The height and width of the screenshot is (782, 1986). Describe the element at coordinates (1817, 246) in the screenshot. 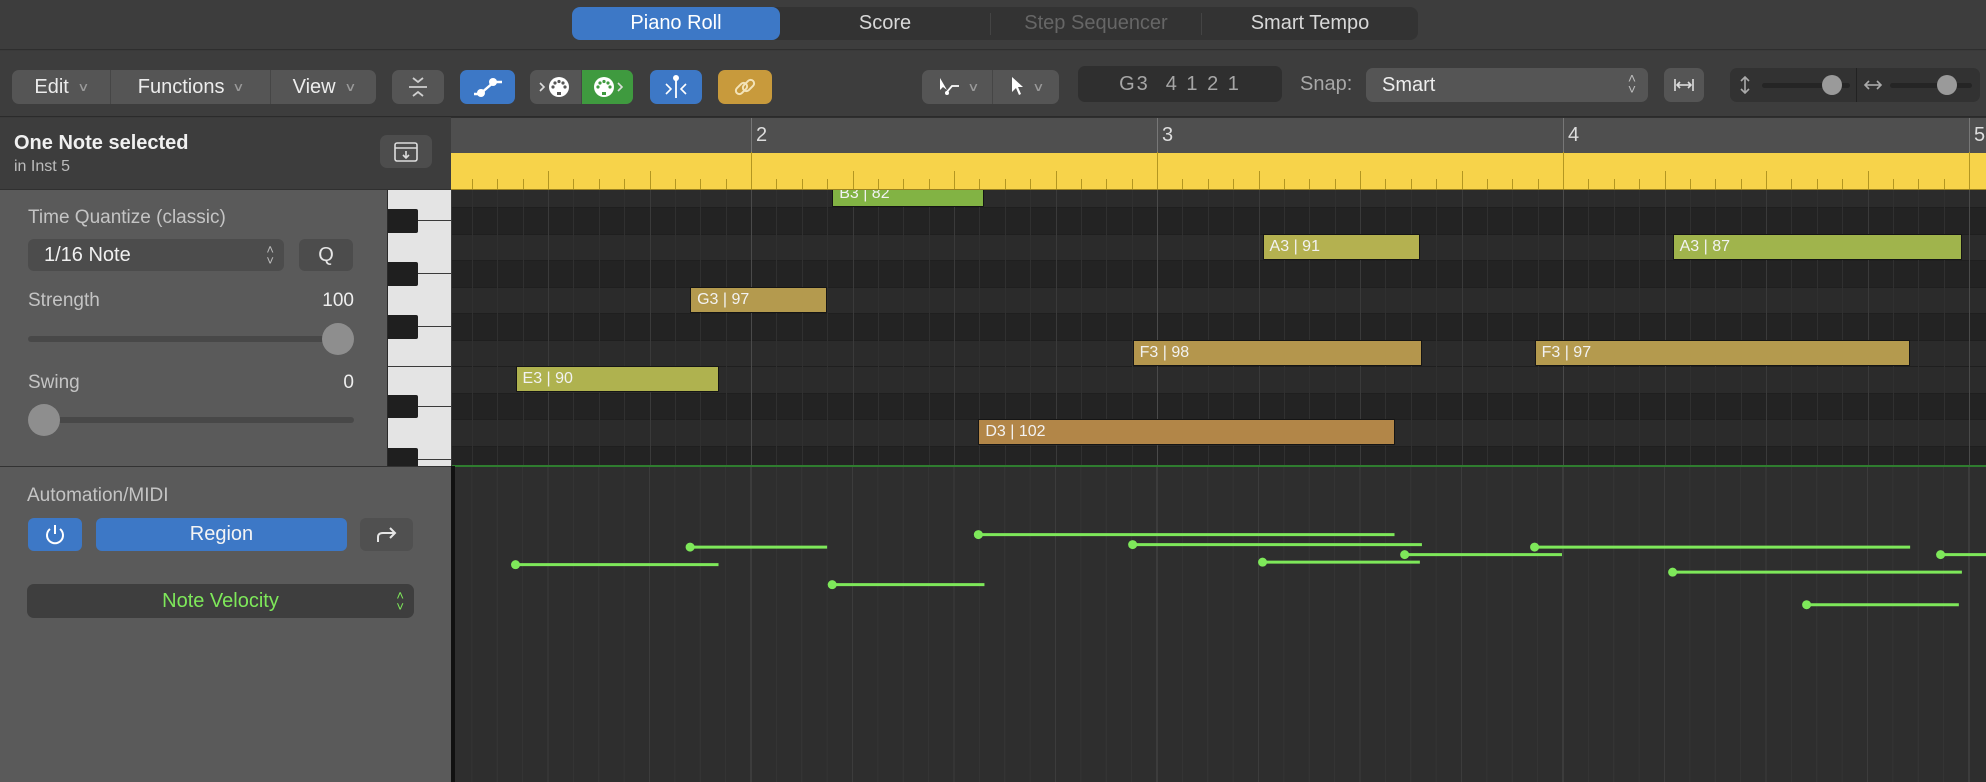

I see `midi-note: A3 | 87` at that location.